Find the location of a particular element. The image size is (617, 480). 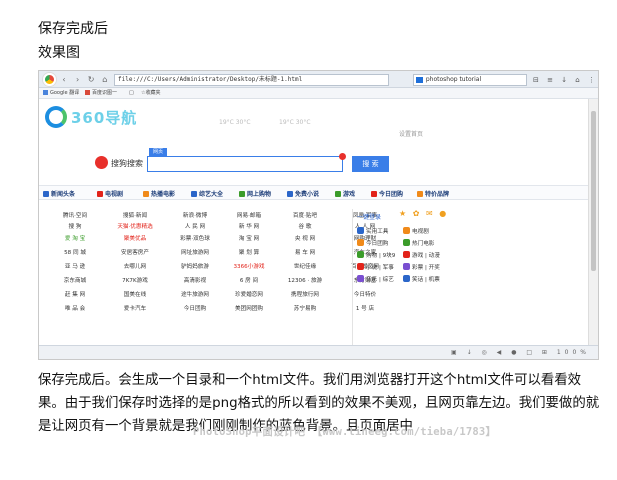

site-link: 新浪·微博 is located at coordinates (195, 216).